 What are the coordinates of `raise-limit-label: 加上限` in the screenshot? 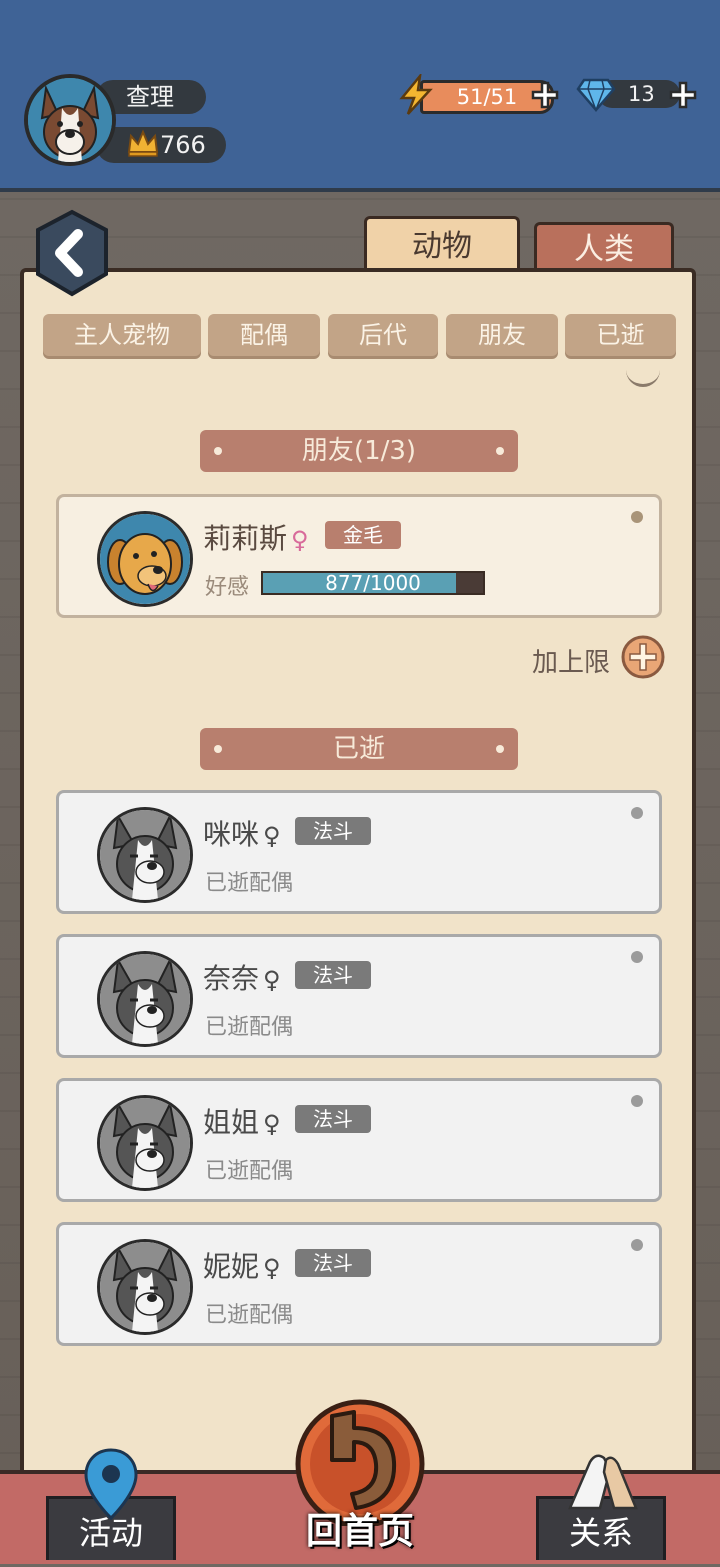 It's located at (571, 663).